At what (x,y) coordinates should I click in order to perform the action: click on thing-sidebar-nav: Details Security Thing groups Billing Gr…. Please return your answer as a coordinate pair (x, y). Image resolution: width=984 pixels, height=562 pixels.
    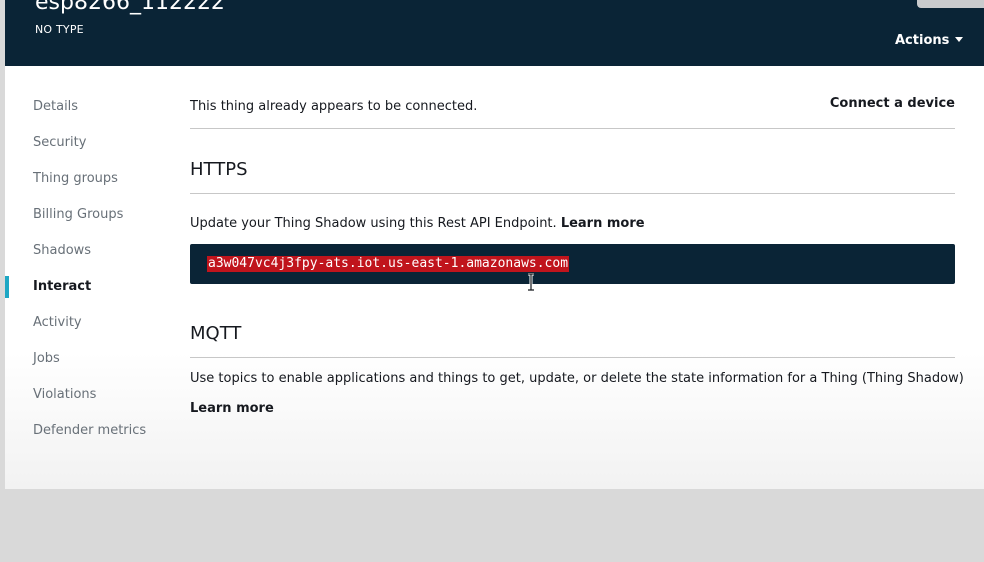
    Looking at the image, I should click on (90, 270).